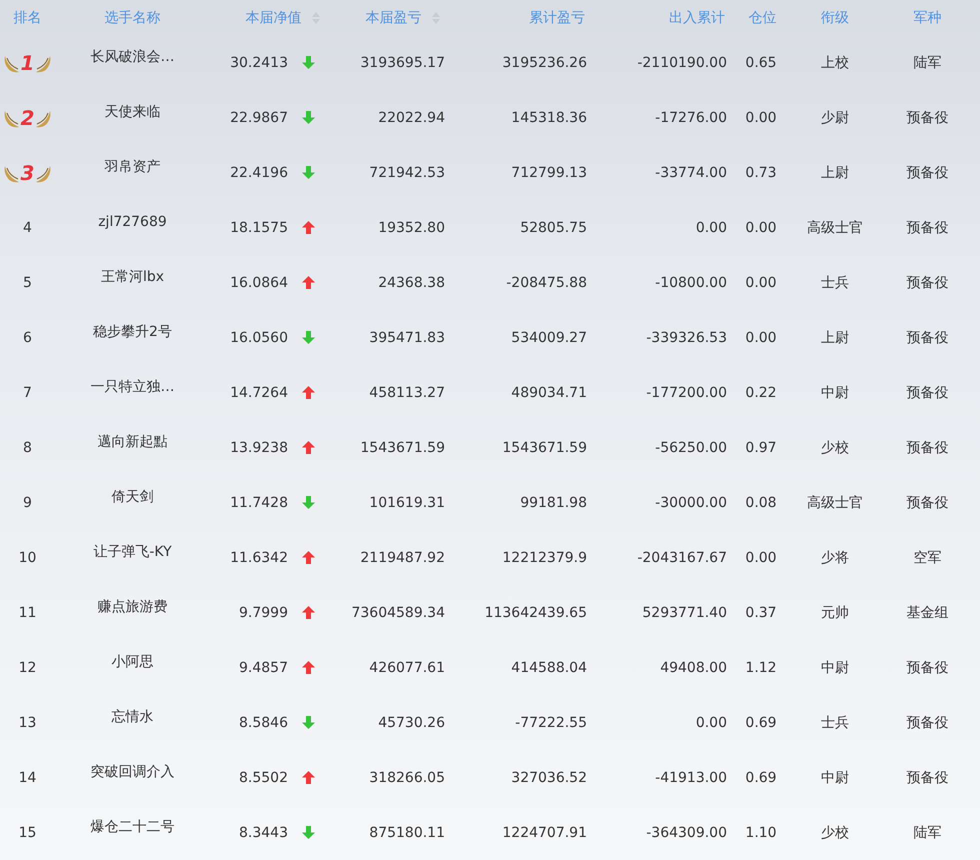  What do you see at coordinates (27, 502) in the screenshot?
I see `table-cell: 9` at bounding box center [27, 502].